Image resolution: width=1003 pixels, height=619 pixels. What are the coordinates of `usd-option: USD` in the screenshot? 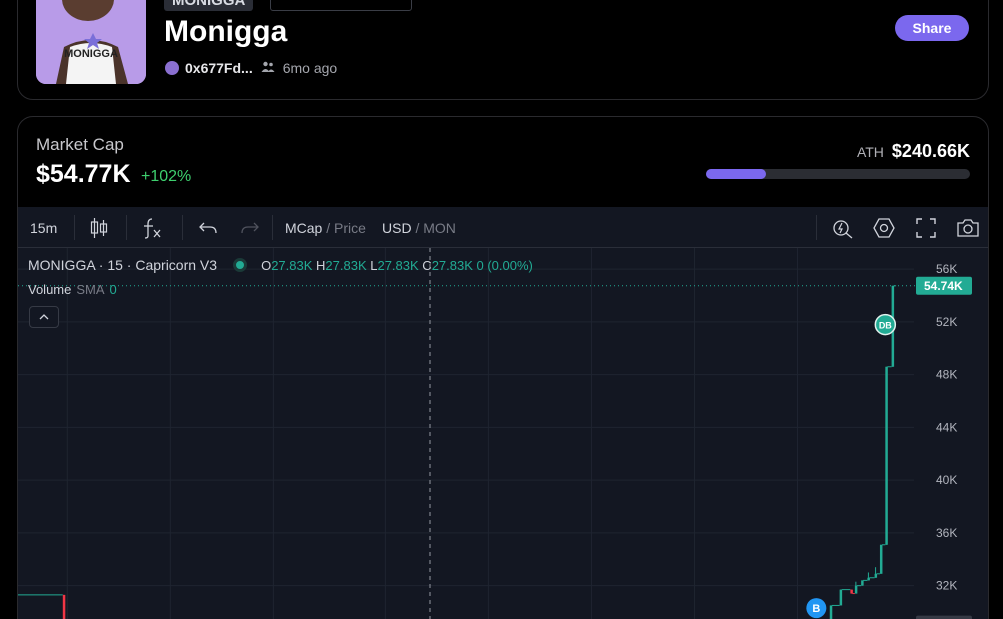 It's located at (397, 228).